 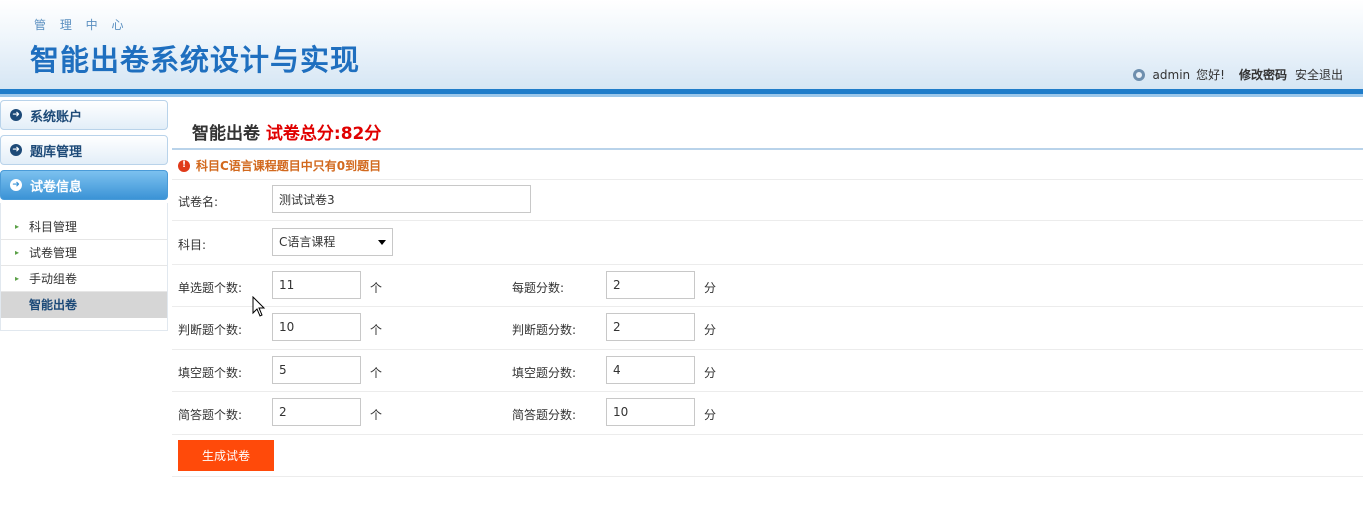 What do you see at coordinates (56, 152) in the screenshot?
I see `sidebar-menu-label: 题库管理` at bounding box center [56, 152].